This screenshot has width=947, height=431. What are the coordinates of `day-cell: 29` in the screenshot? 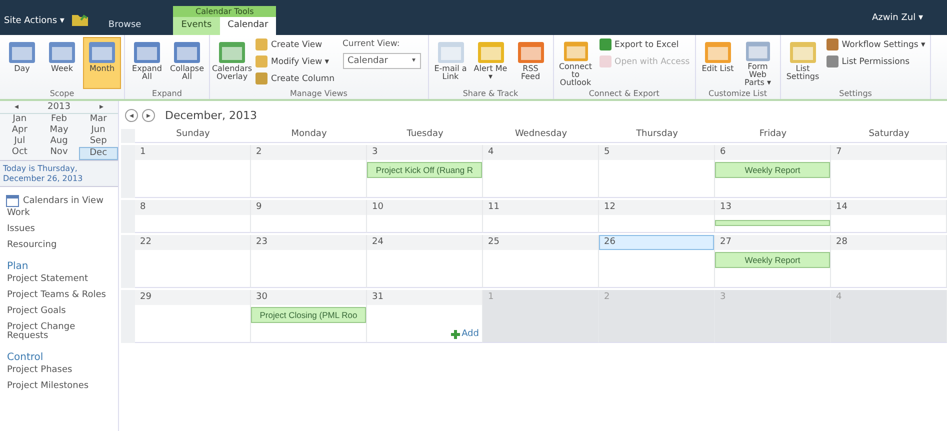 It's located at (193, 316).